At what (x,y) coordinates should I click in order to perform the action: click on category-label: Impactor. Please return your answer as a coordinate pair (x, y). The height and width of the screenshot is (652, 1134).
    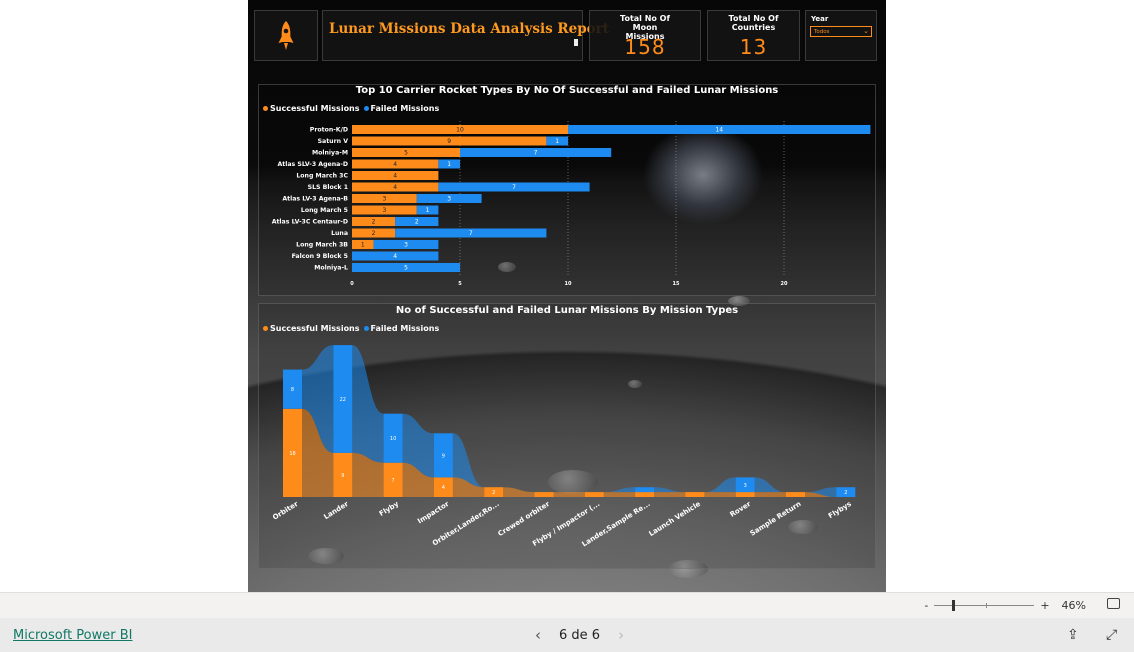
    Looking at the image, I should click on (433, 513).